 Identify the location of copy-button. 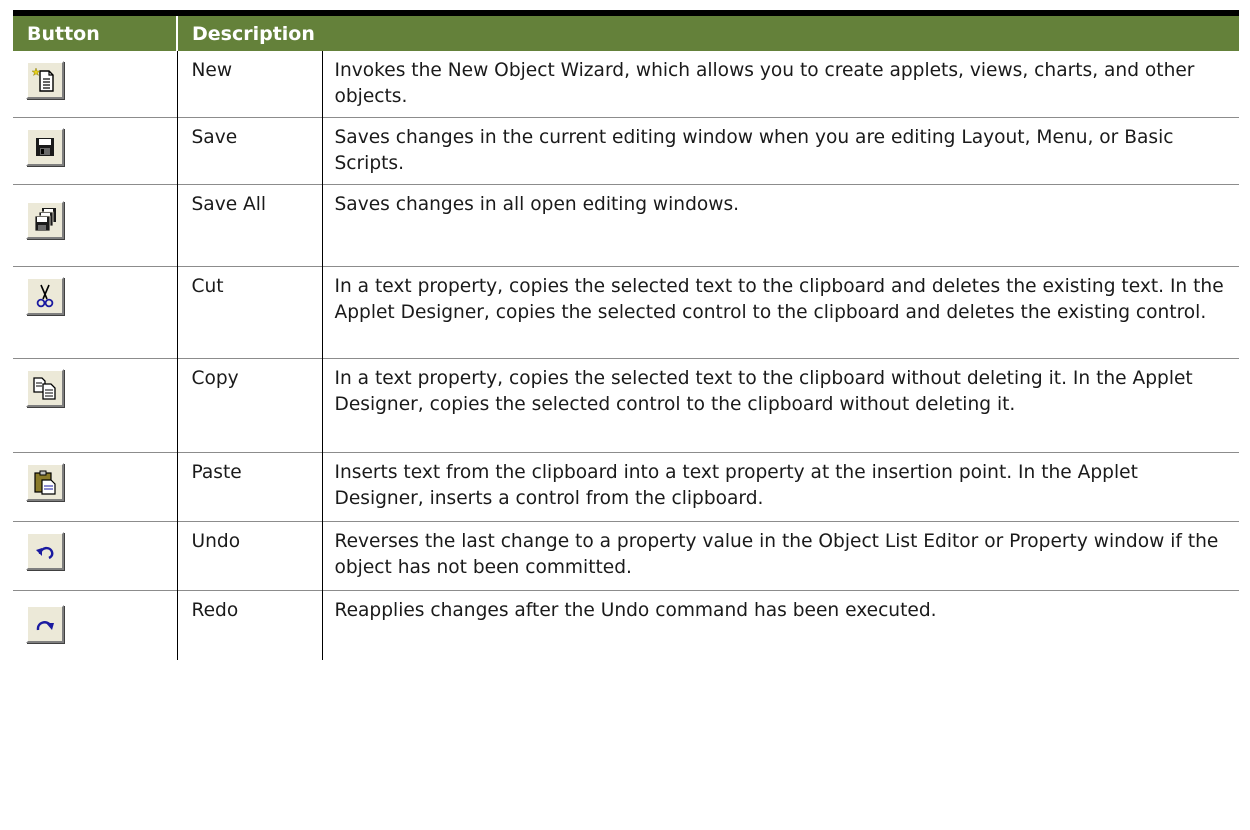
(45, 387).